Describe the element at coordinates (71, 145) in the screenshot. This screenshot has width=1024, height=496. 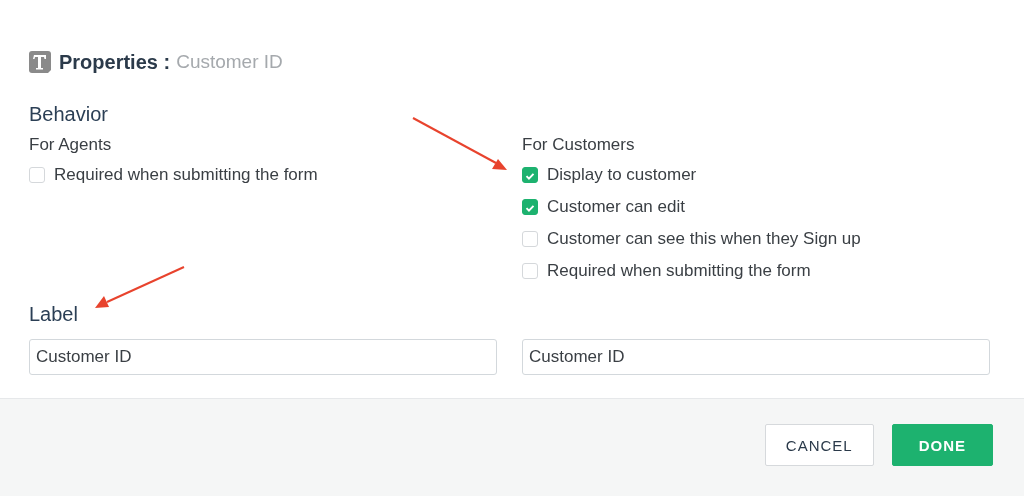
I see `group-heading: For Agents` at that location.